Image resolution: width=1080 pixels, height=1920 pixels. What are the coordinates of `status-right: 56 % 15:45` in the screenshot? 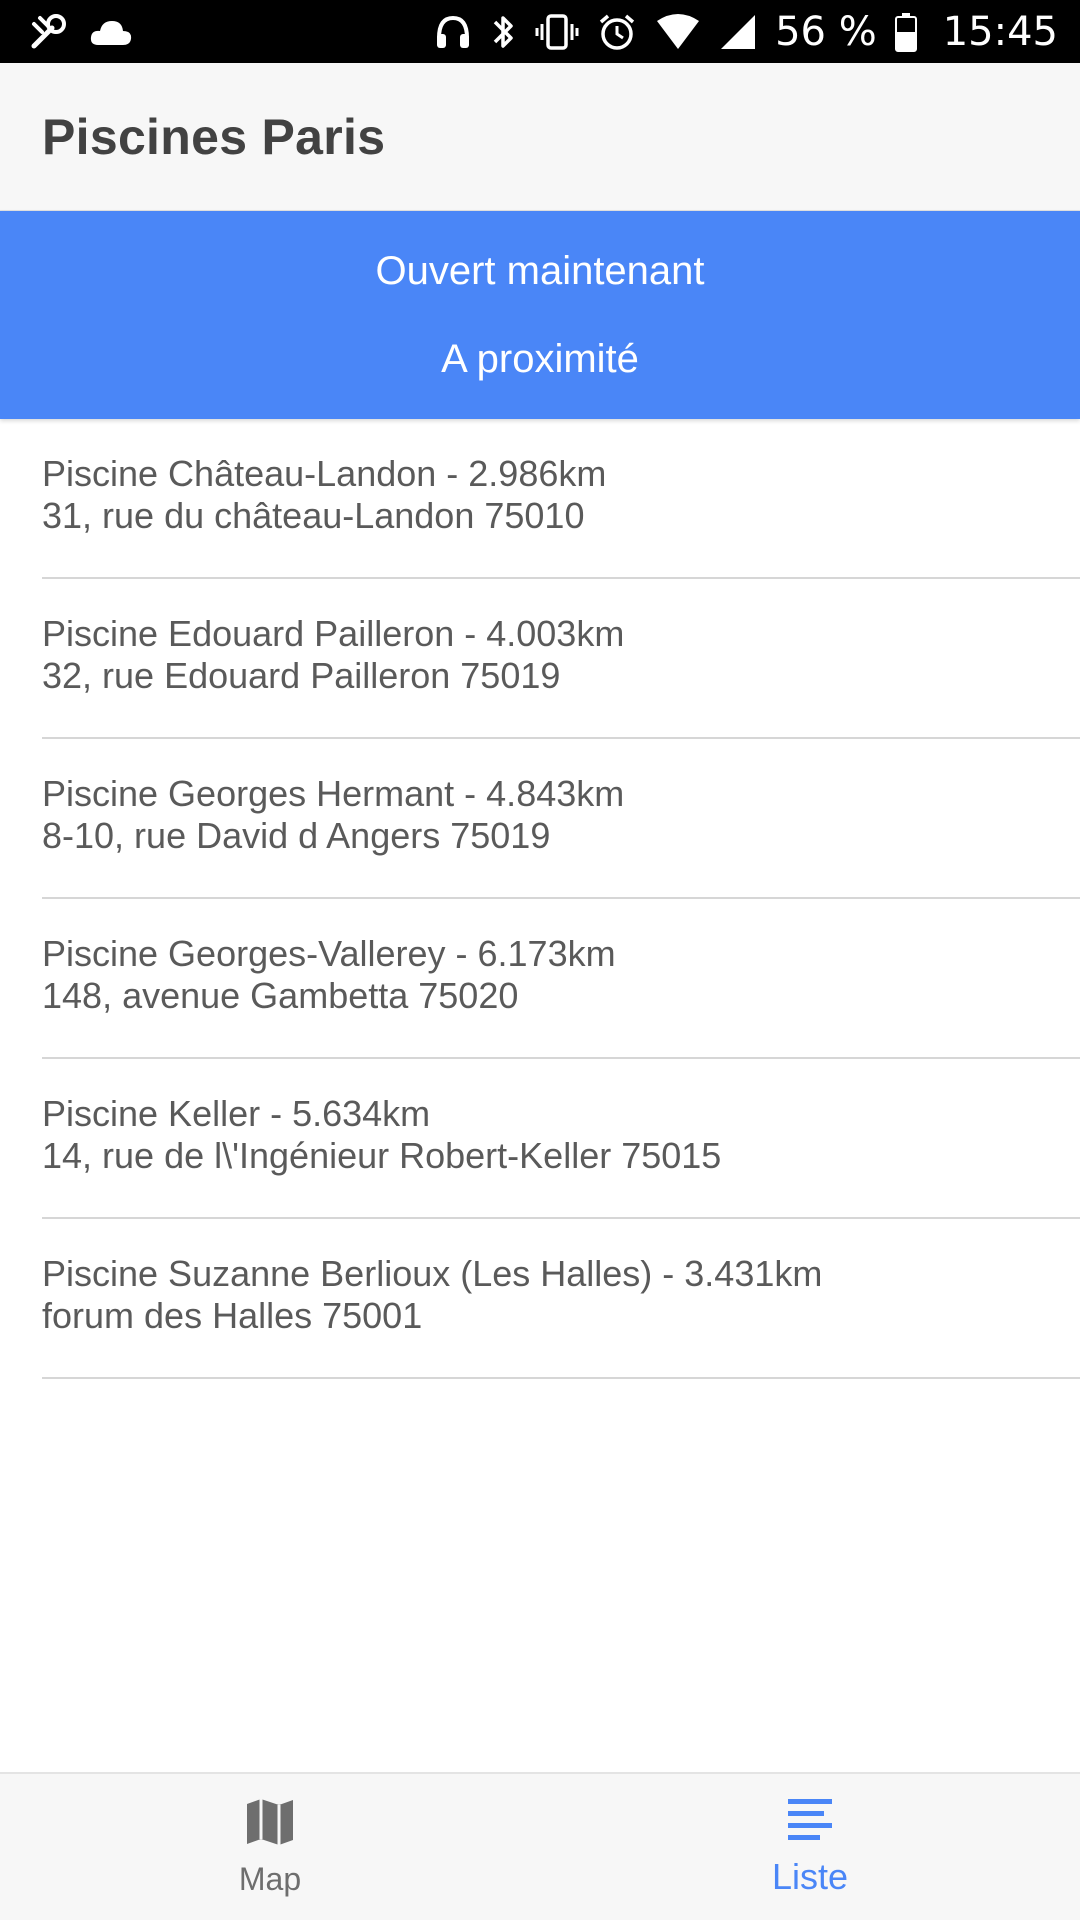 It's located at (745, 32).